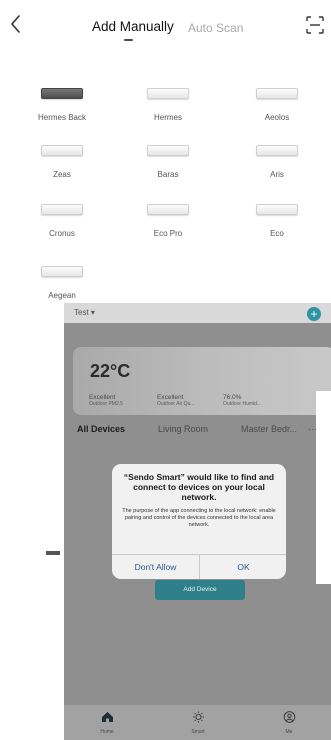 The image size is (331, 740). Describe the element at coordinates (277, 105) in the screenshot. I see `model-item-aeolos: Aeolos` at that location.